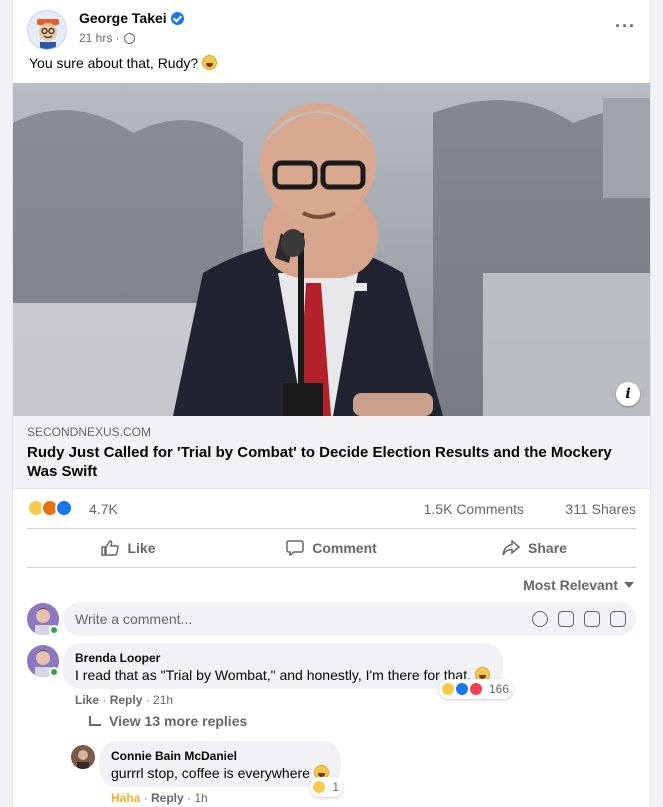  I want to click on view-more-label: View 13 more replies, so click(178, 721).